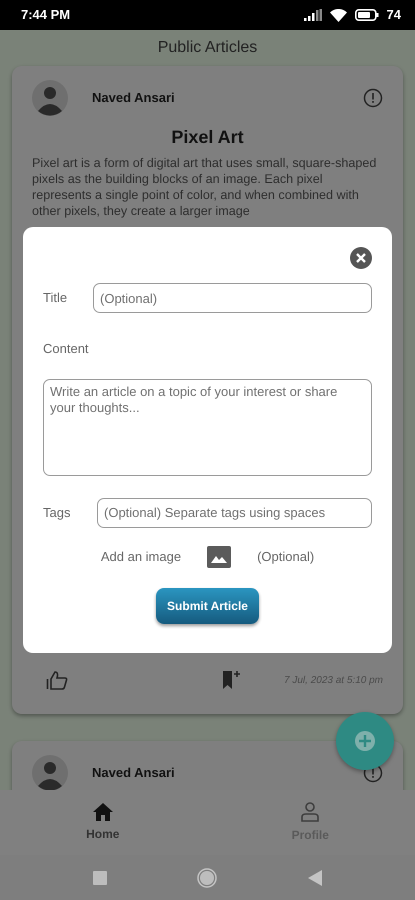  I want to click on battery-level: 74, so click(393, 15).